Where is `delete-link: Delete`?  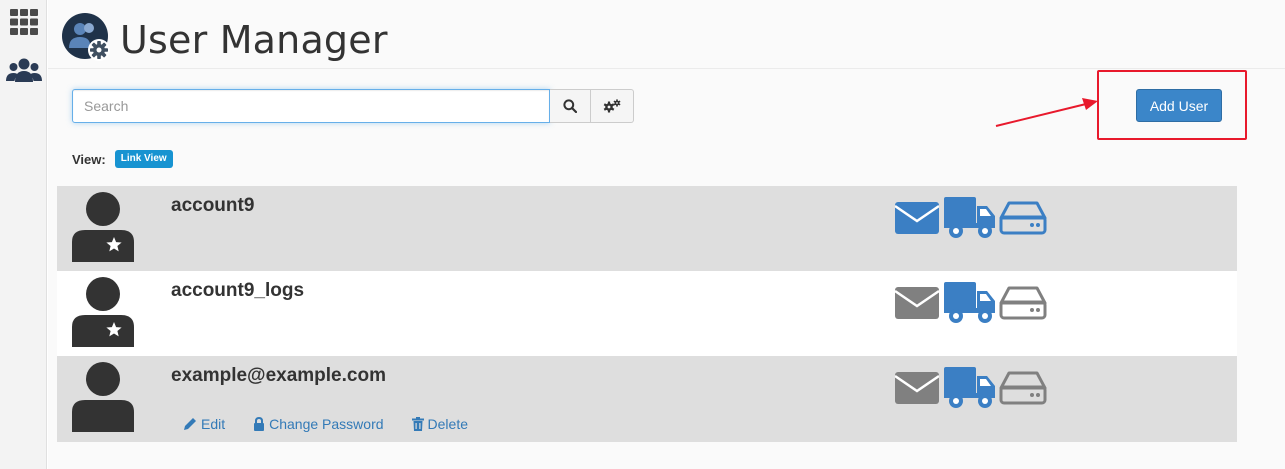
delete-link: Delete is located at coordinates (439, 424).